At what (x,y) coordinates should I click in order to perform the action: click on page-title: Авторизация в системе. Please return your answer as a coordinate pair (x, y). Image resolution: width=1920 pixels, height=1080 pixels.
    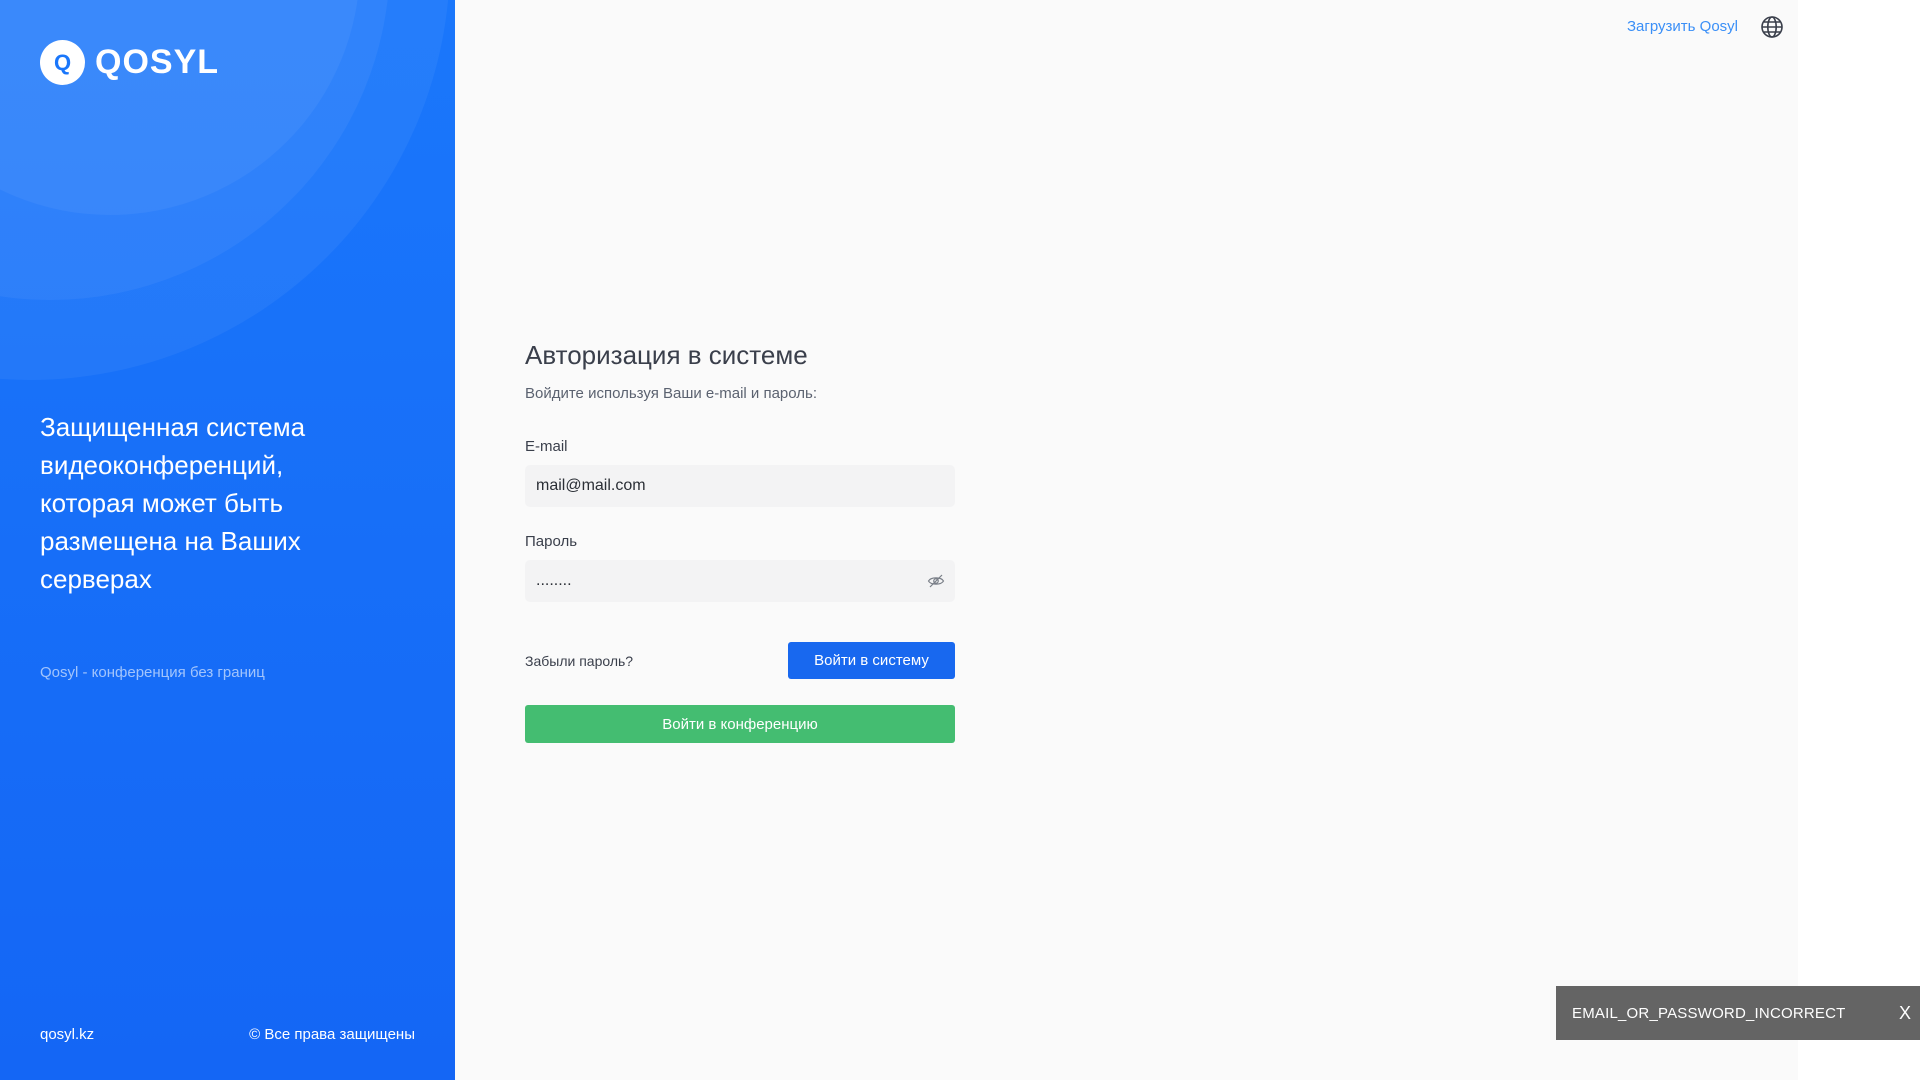
    Looking at the image, I should click on (666, 355).